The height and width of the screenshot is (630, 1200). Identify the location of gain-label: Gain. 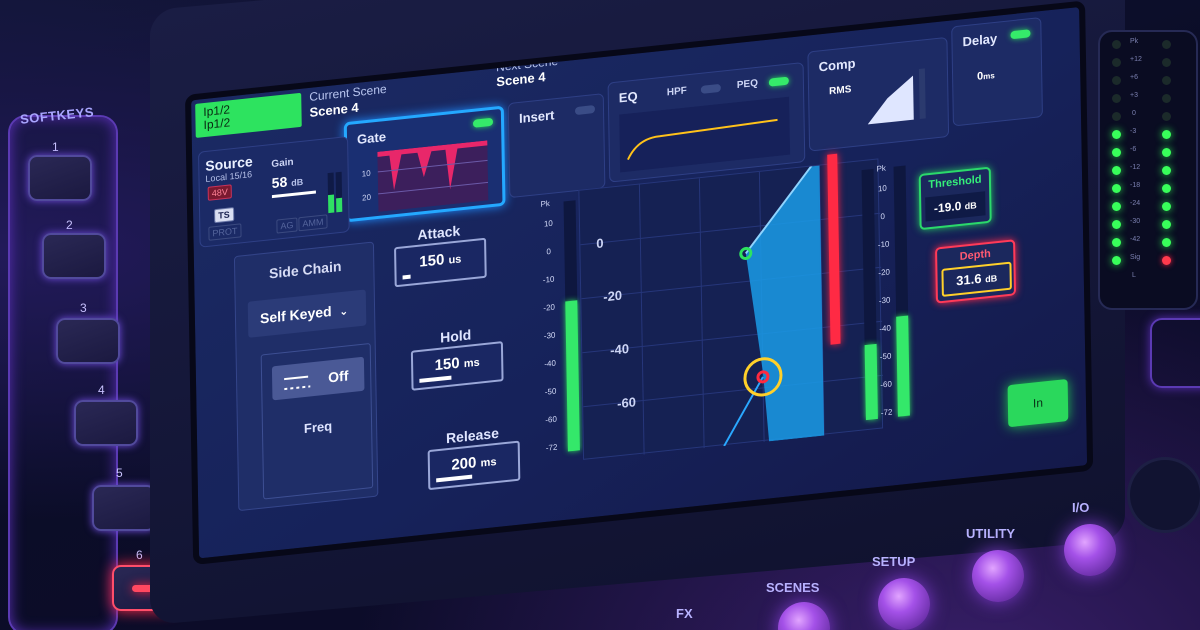
(282, 163).